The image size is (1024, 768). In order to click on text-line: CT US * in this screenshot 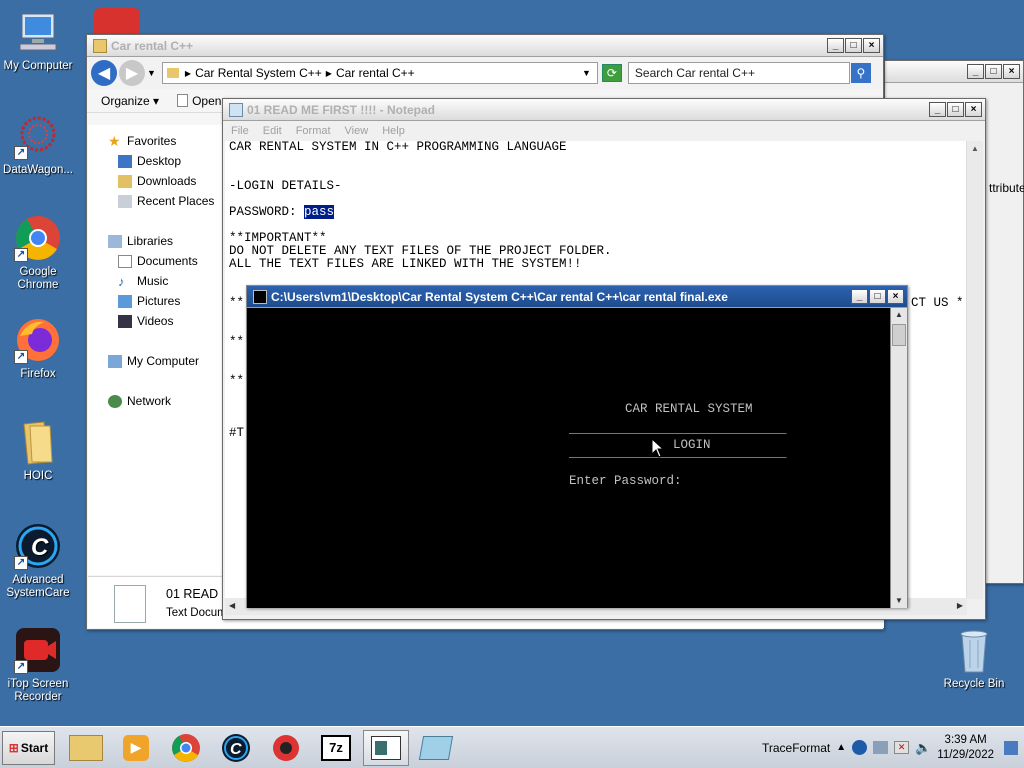, I will do `click(937, 303)`.